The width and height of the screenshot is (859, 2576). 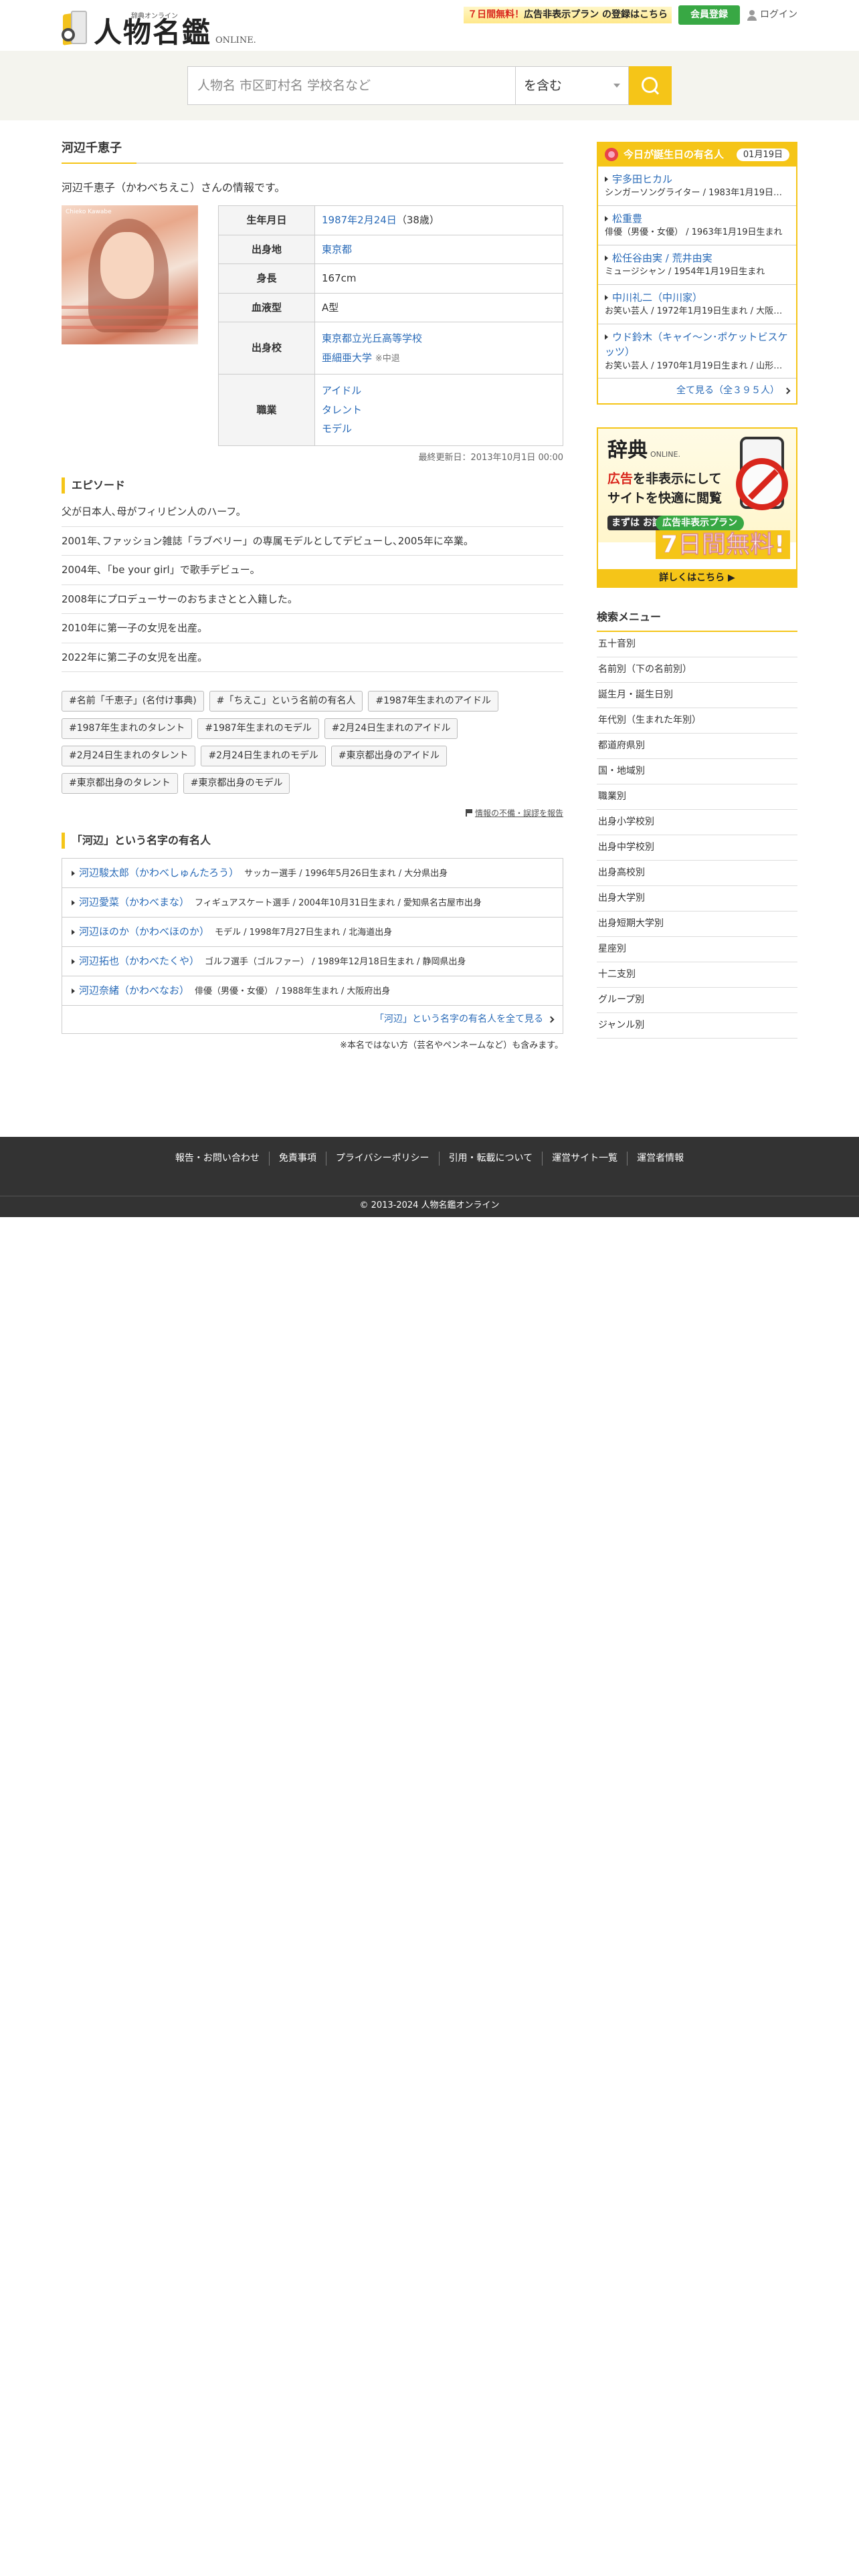 I want to click on menu-item: 誕生月・誕生日別, so click(x=697, y=695).